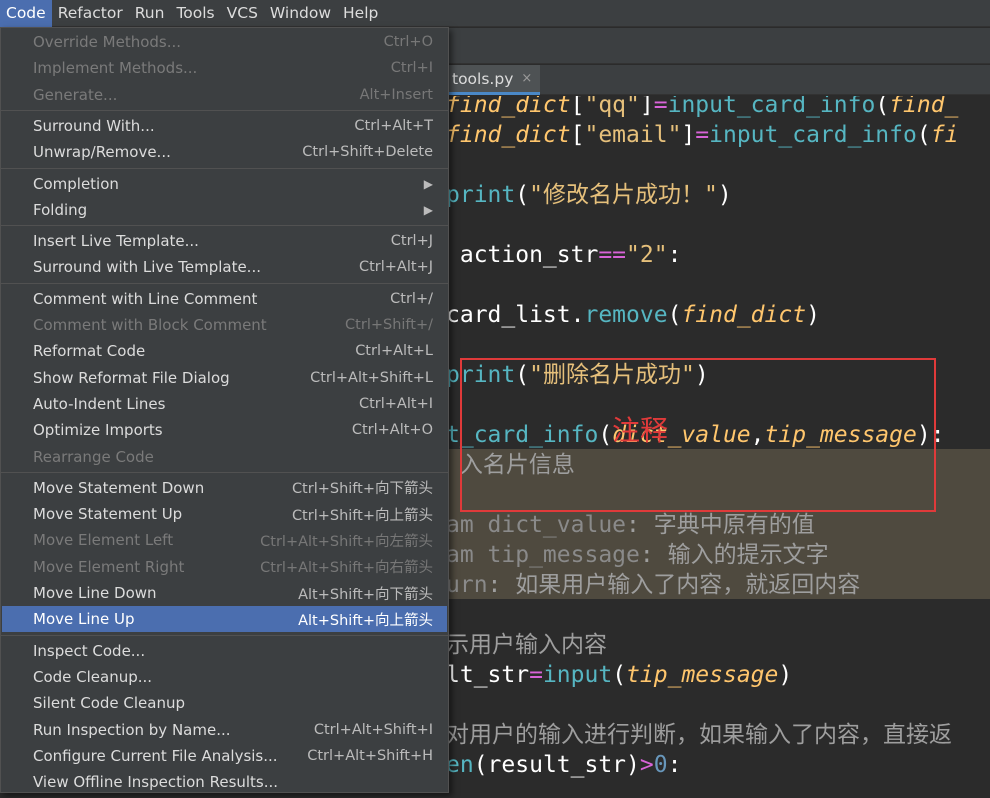 The width and height of the screenshot is (990, 798). I want to click on annotation-box, so click(698, 435).